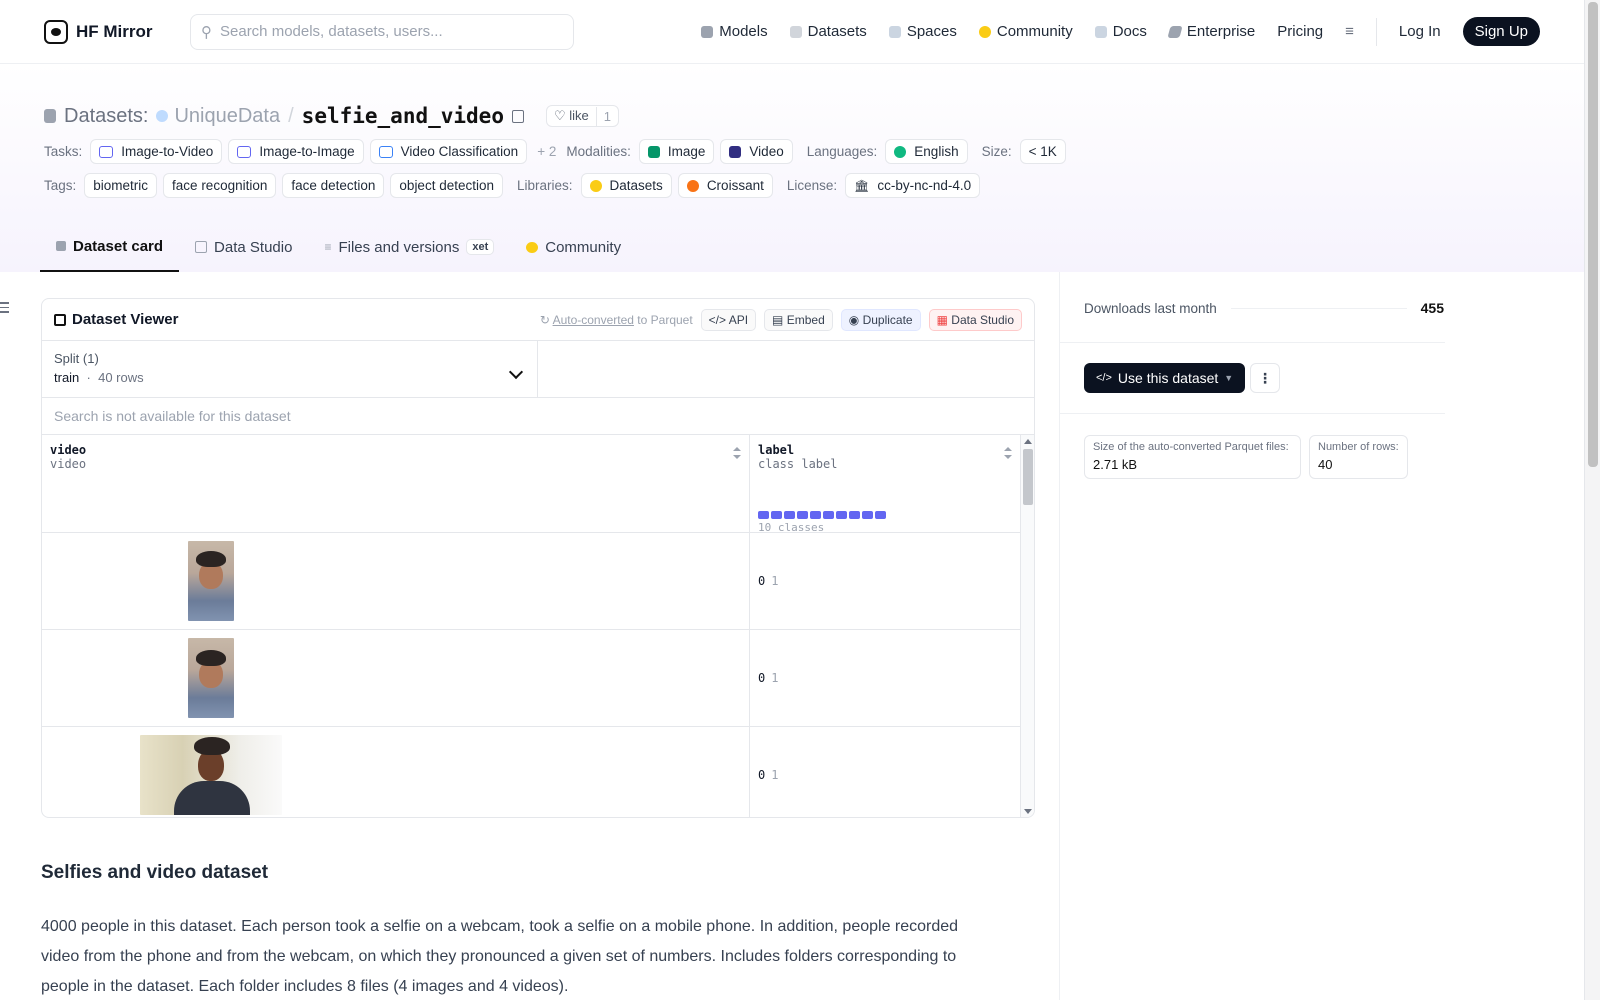 Image resolution: width=1600 pixels, height=1000 pixels. What do you see at coordinates (218, 116) in the screenshot?
I see `owner-link: UniqueData` at bounding box center [218, 116].